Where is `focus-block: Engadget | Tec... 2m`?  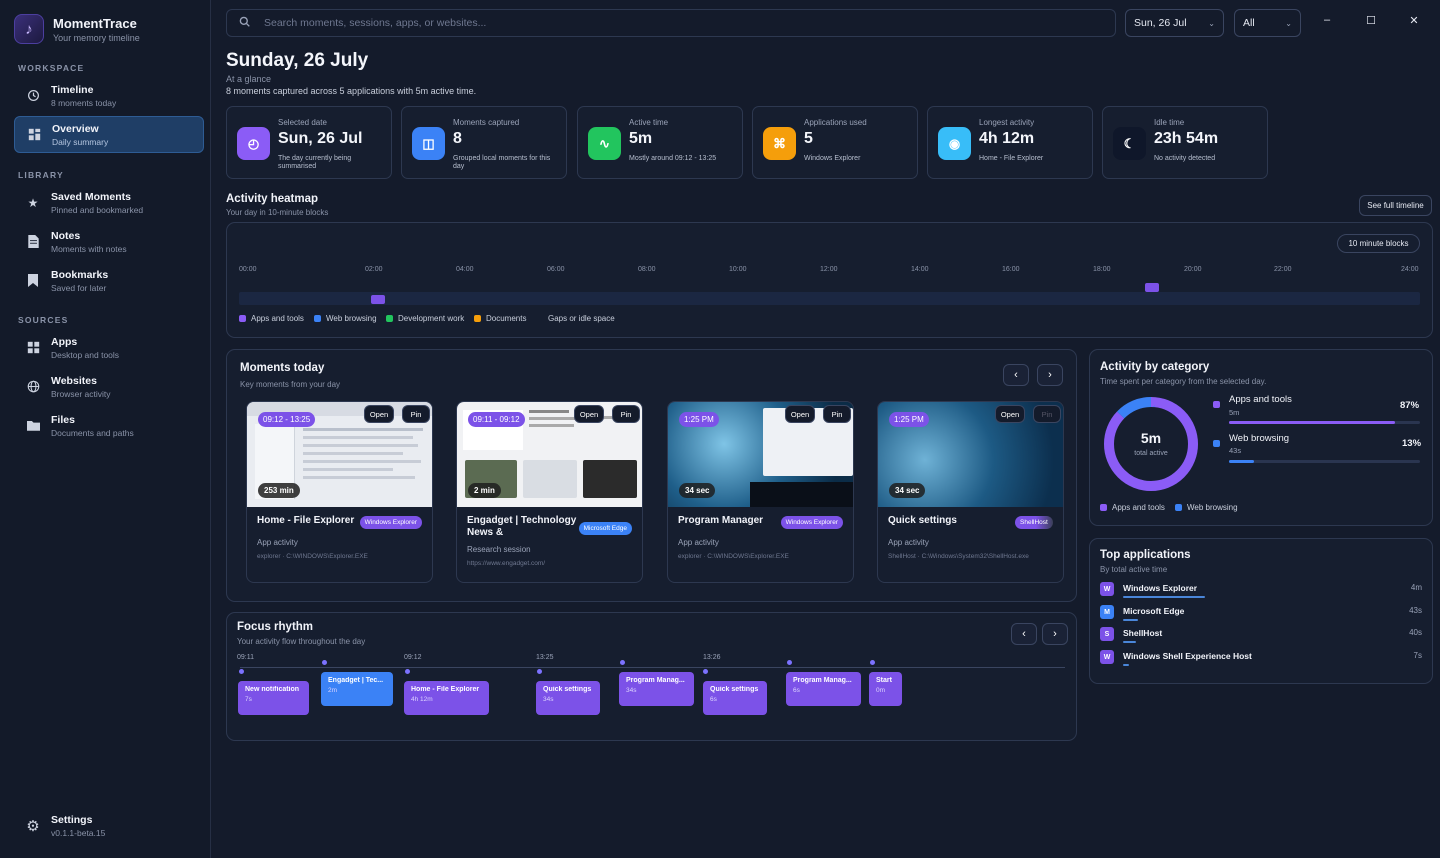
focus-block: Engadget | Tec... 2m is located at coordinates (357, 689).